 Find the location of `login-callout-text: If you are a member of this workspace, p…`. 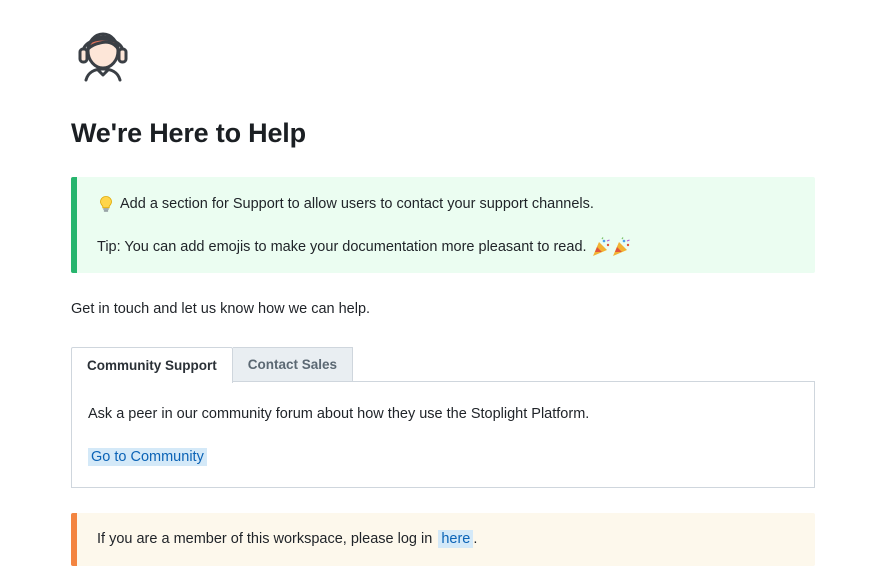

login-callout-text: If you are a member of this workspace, p… is located at coordinates (265, 539).